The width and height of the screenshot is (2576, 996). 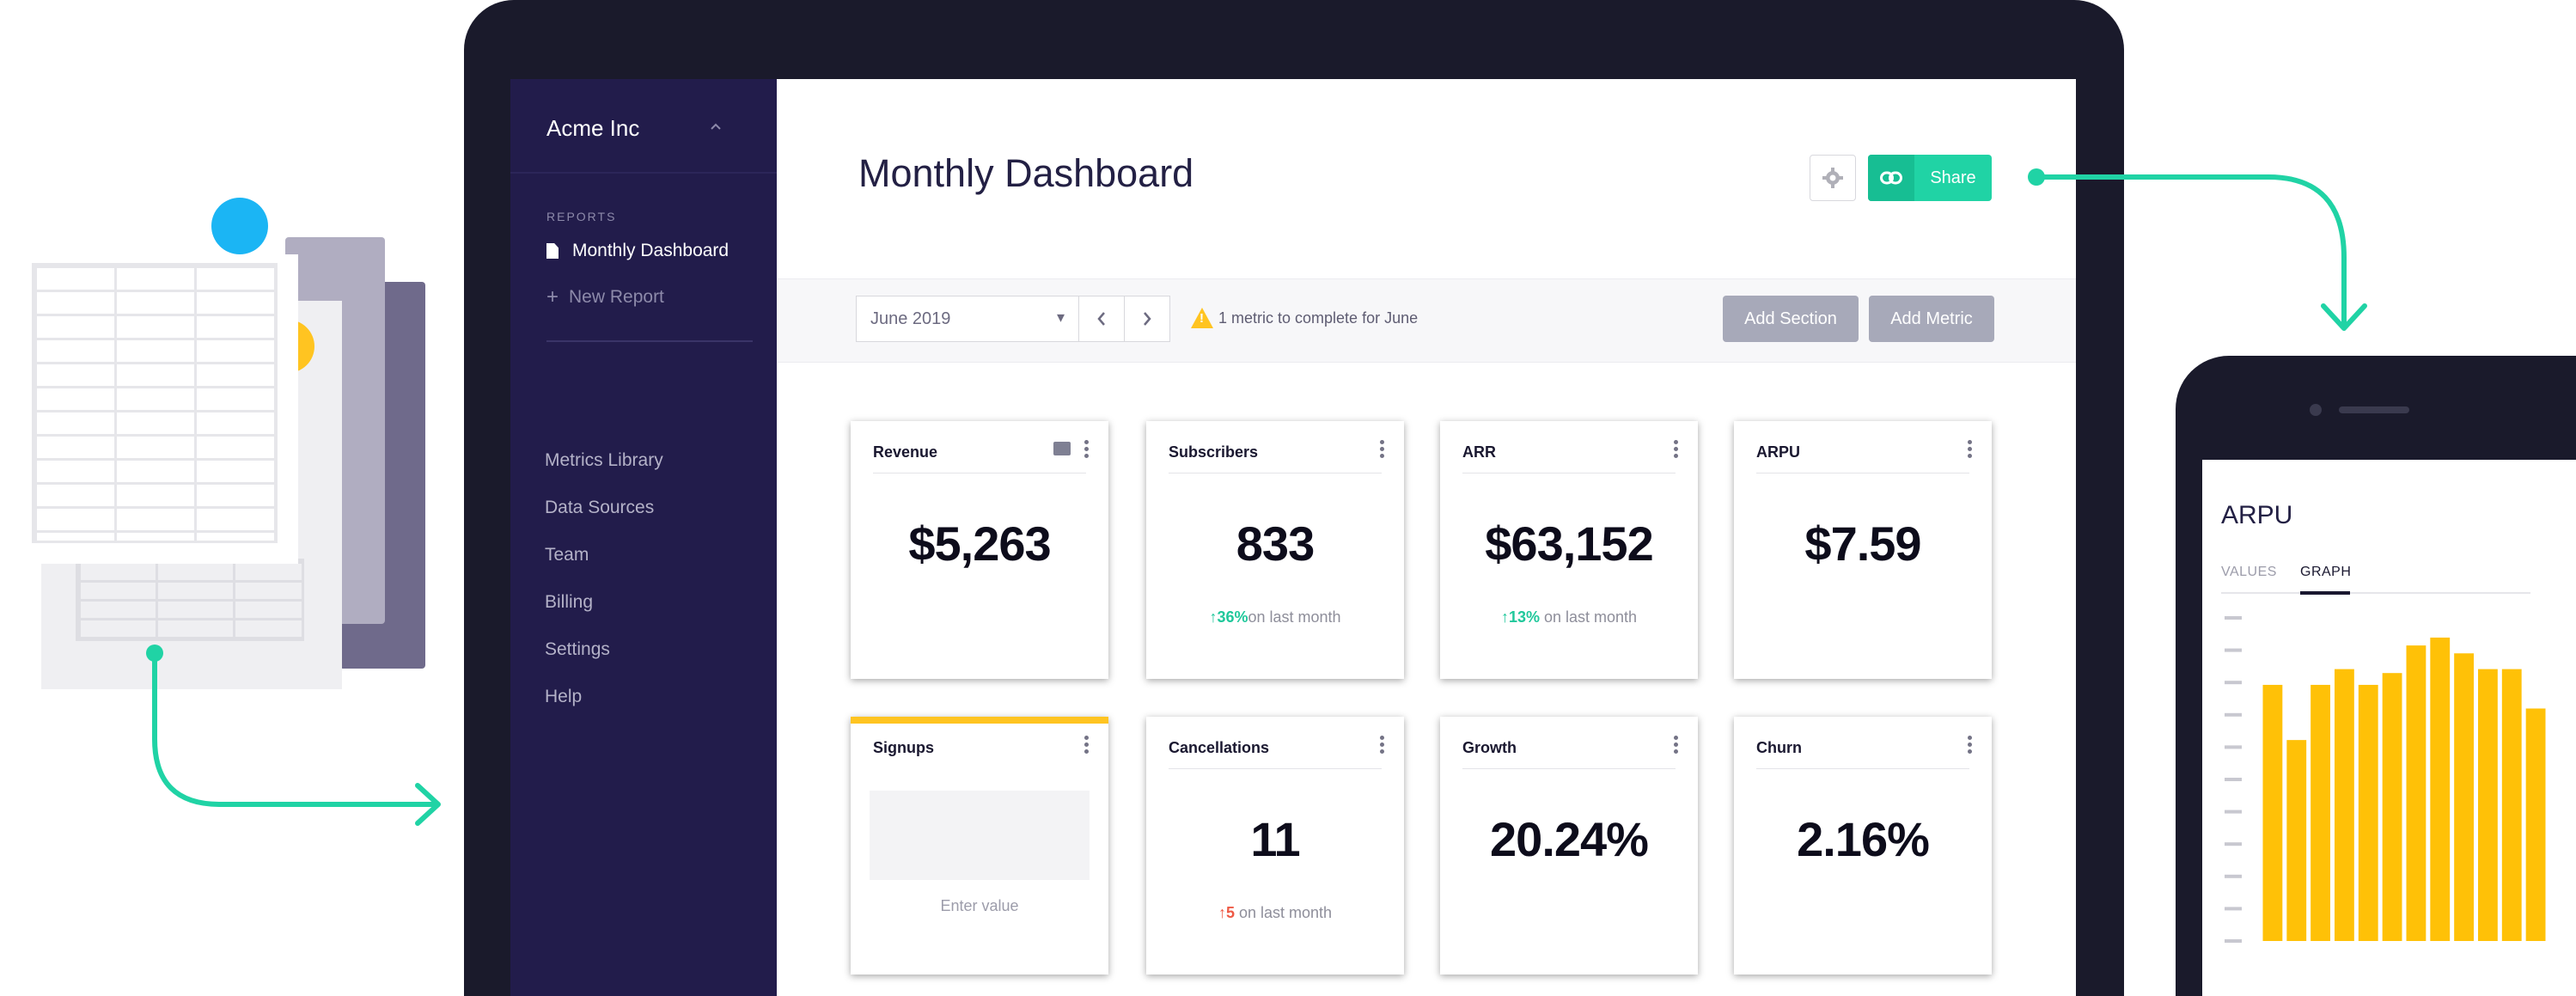 I want to click on metric-card-revenue: Revenue $5,263, so click(x=980, y=550).